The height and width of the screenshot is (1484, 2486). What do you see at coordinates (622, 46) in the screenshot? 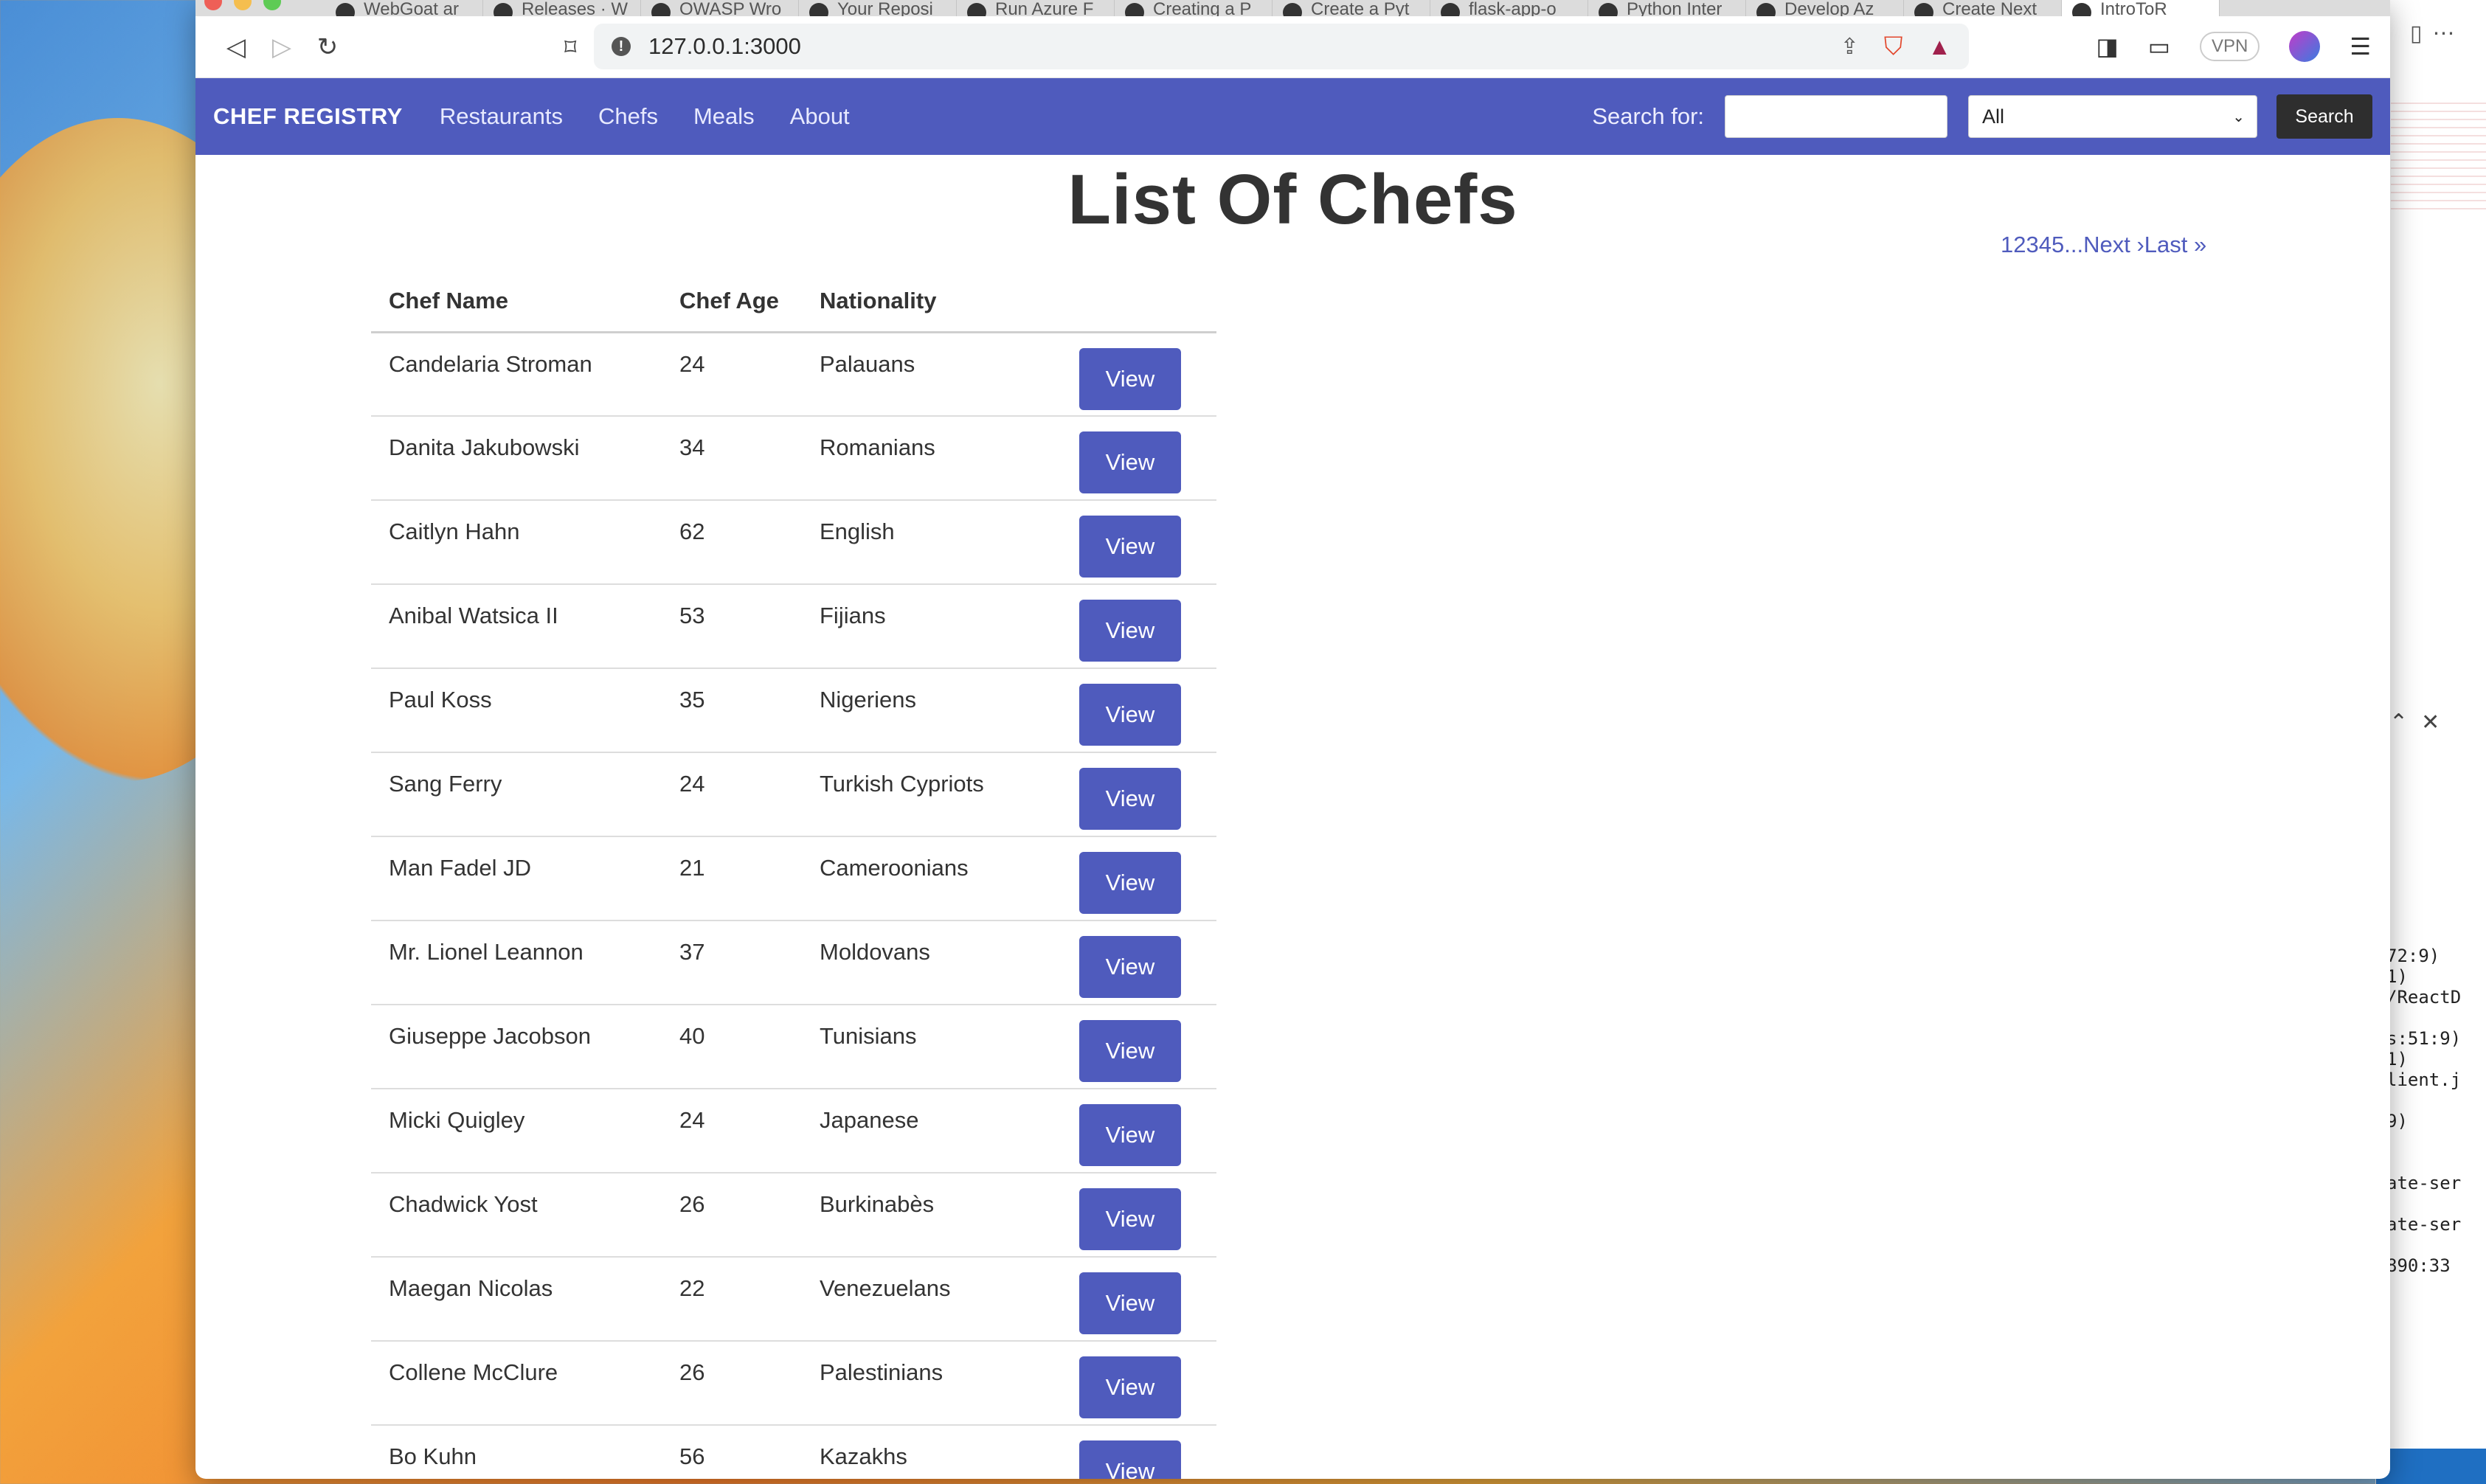
I see `site-info-icon: !` at bounding box center [622, 46].